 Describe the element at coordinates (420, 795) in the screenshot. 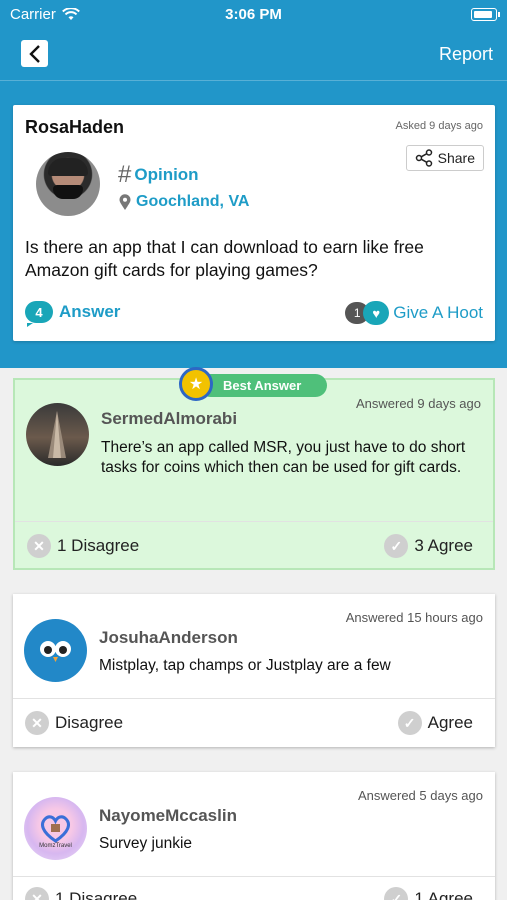

I see `answer-timestamp: Answered 5 days ago` at that location.